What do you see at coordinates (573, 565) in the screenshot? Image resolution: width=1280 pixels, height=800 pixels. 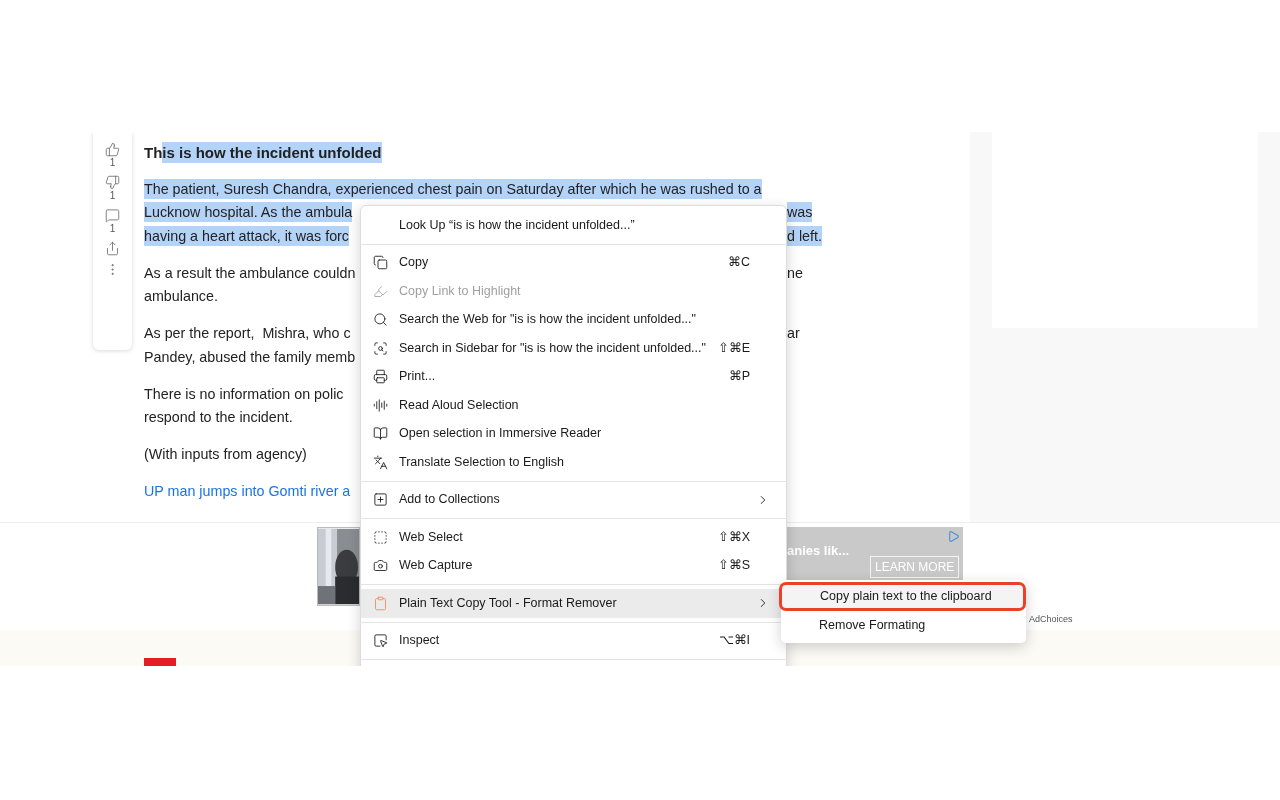 I see `menu-item: Web Capture ⇧⌘S` at bounding box center [573, 565].